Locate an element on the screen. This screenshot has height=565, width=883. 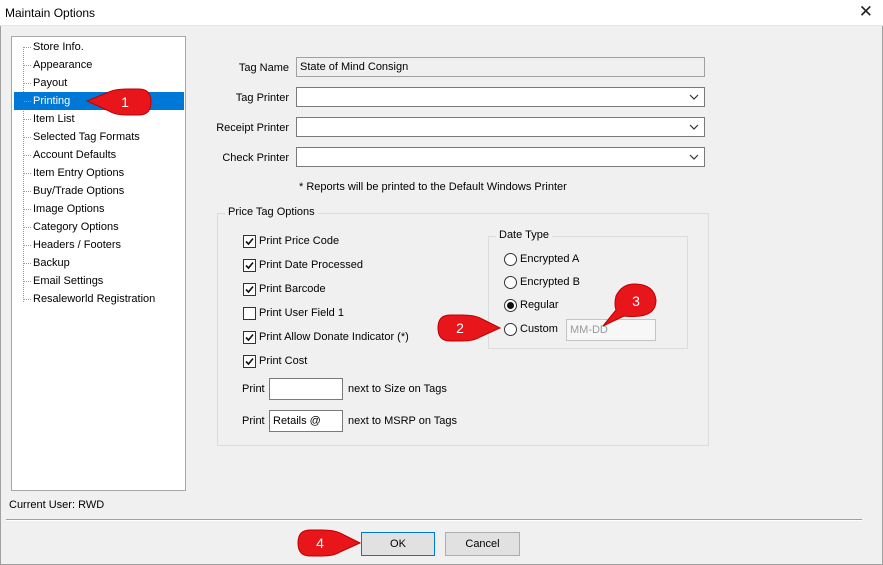
sidebar-item-label: Store Info. is located at coordinates (58, 47).